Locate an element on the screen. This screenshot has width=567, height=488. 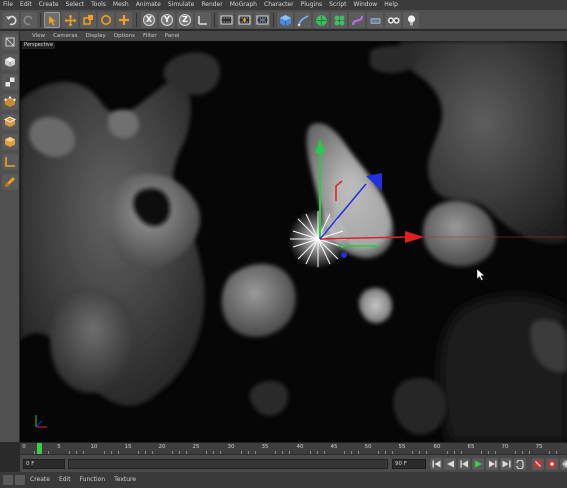
axis-y-label: Y is located at coordinates (167, 19).